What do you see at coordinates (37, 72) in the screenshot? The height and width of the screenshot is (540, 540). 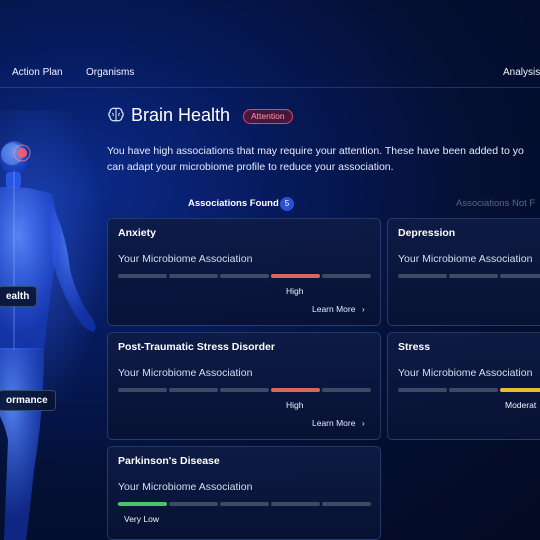 I see `nav-action-plan: Action Plan` at bounding box center [37, 72].